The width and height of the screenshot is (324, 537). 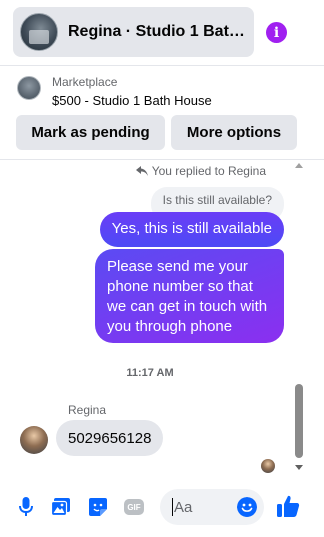 I want to click on replied-label: You replied to Regina, so click(x=208, y=171).